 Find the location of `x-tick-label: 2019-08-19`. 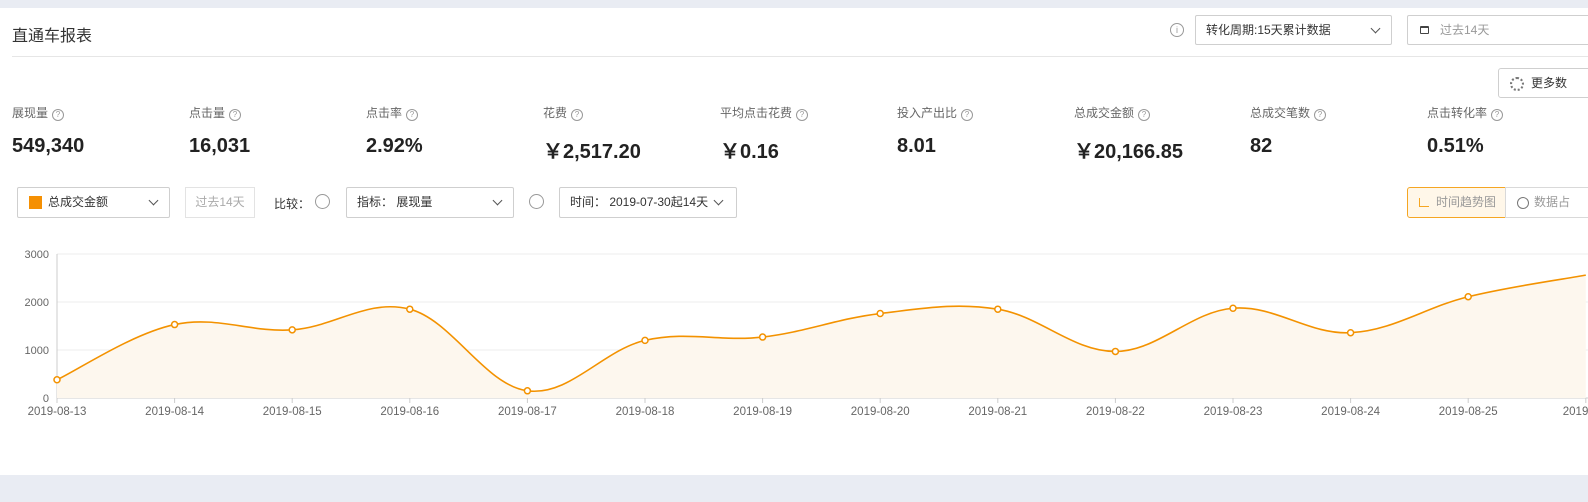

x-tick-label: 2019-08-19 is located at coordinates (762, 412).